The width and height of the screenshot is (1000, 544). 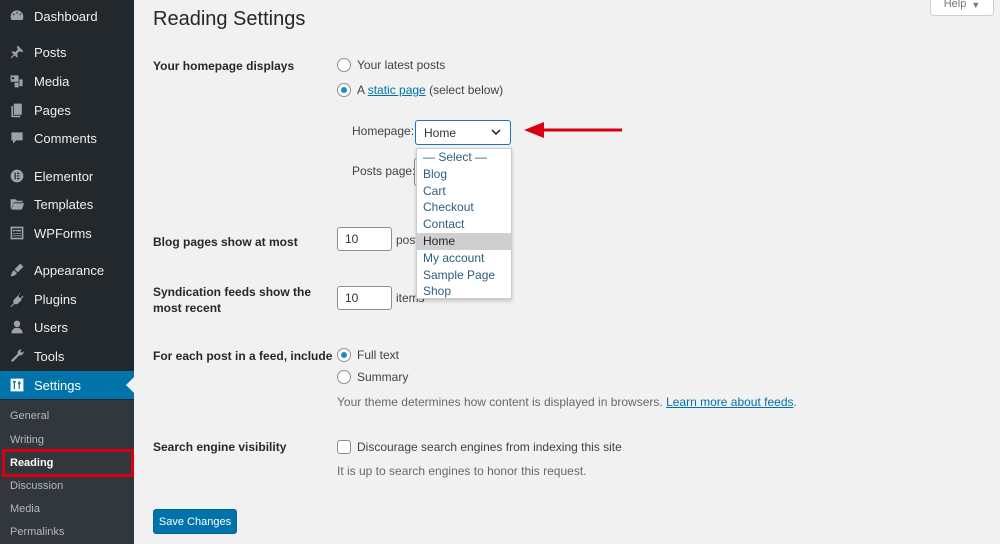 I want to click on sidebar-item-label: Comments, so click(x=65, y=138).